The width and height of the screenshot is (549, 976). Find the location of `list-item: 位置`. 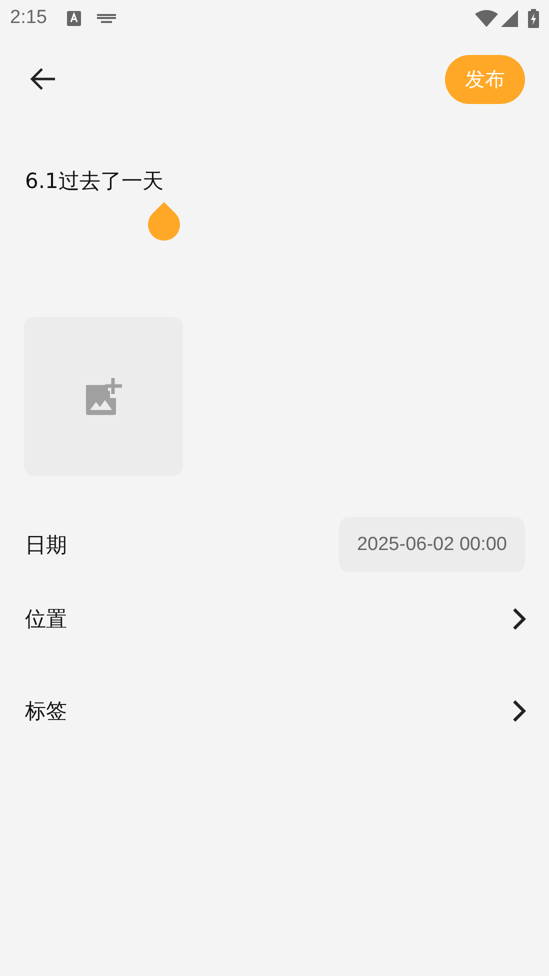

list-item: 位置 is located at coordinates (274, 619).